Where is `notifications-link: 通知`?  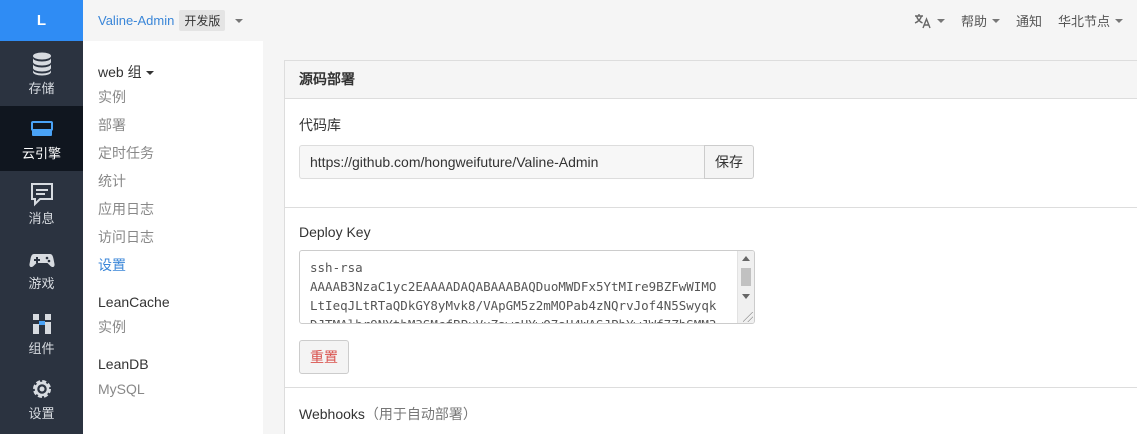 notifications-link: 通知 is located at coordinates (1029, 20).